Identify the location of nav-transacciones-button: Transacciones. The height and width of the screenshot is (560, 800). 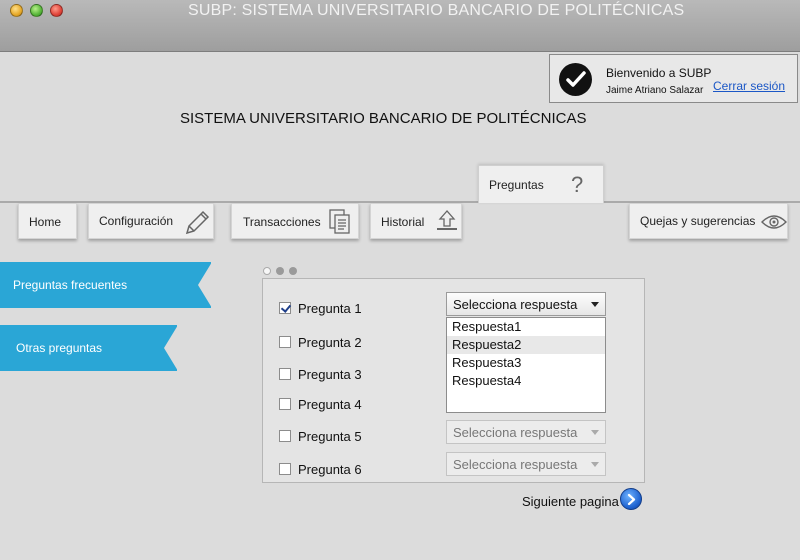
(295, 221).